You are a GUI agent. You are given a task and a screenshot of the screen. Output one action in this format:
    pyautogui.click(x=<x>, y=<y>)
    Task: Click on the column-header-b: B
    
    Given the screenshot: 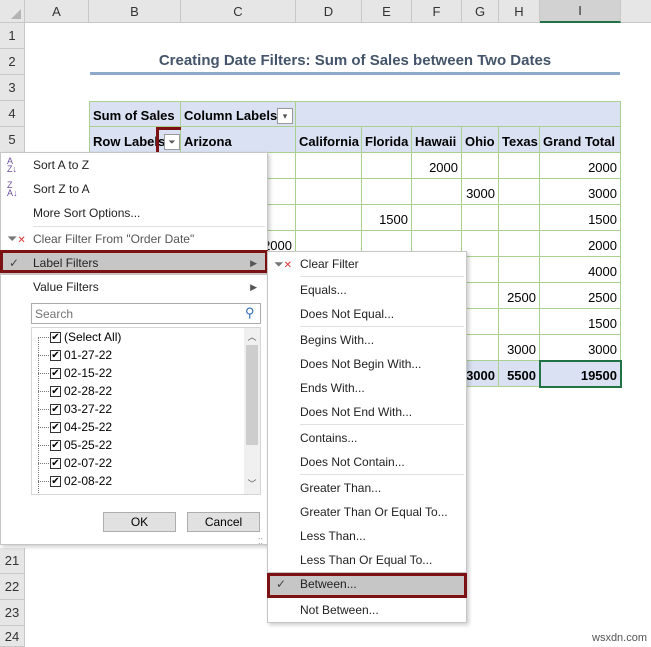 What is the action you would take?
    pyautogui.click(x=135, y=11)
    